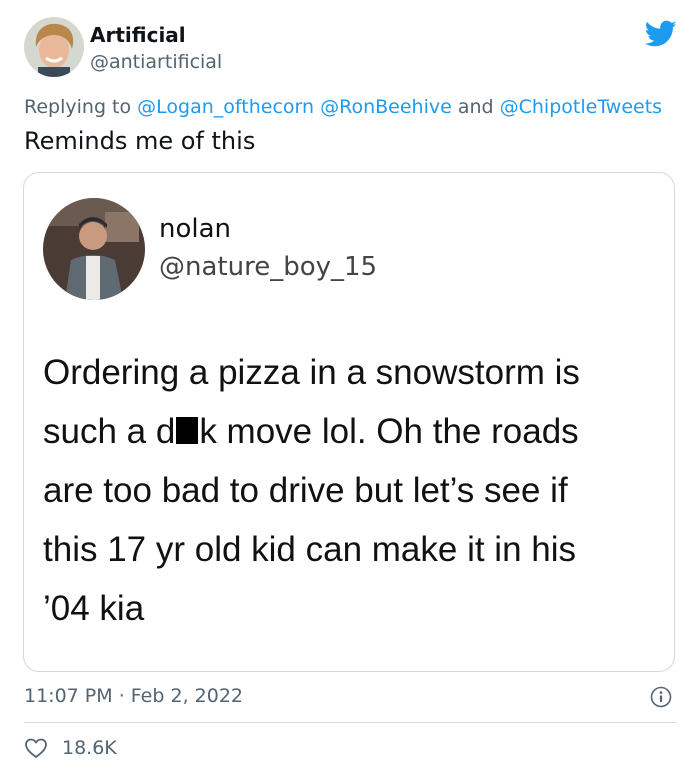 This screenshot has height=777, width=700. What do you see at coordinates (661, 697) in the screenshot?
I see `info-icon` at bounding box center [661, 697].